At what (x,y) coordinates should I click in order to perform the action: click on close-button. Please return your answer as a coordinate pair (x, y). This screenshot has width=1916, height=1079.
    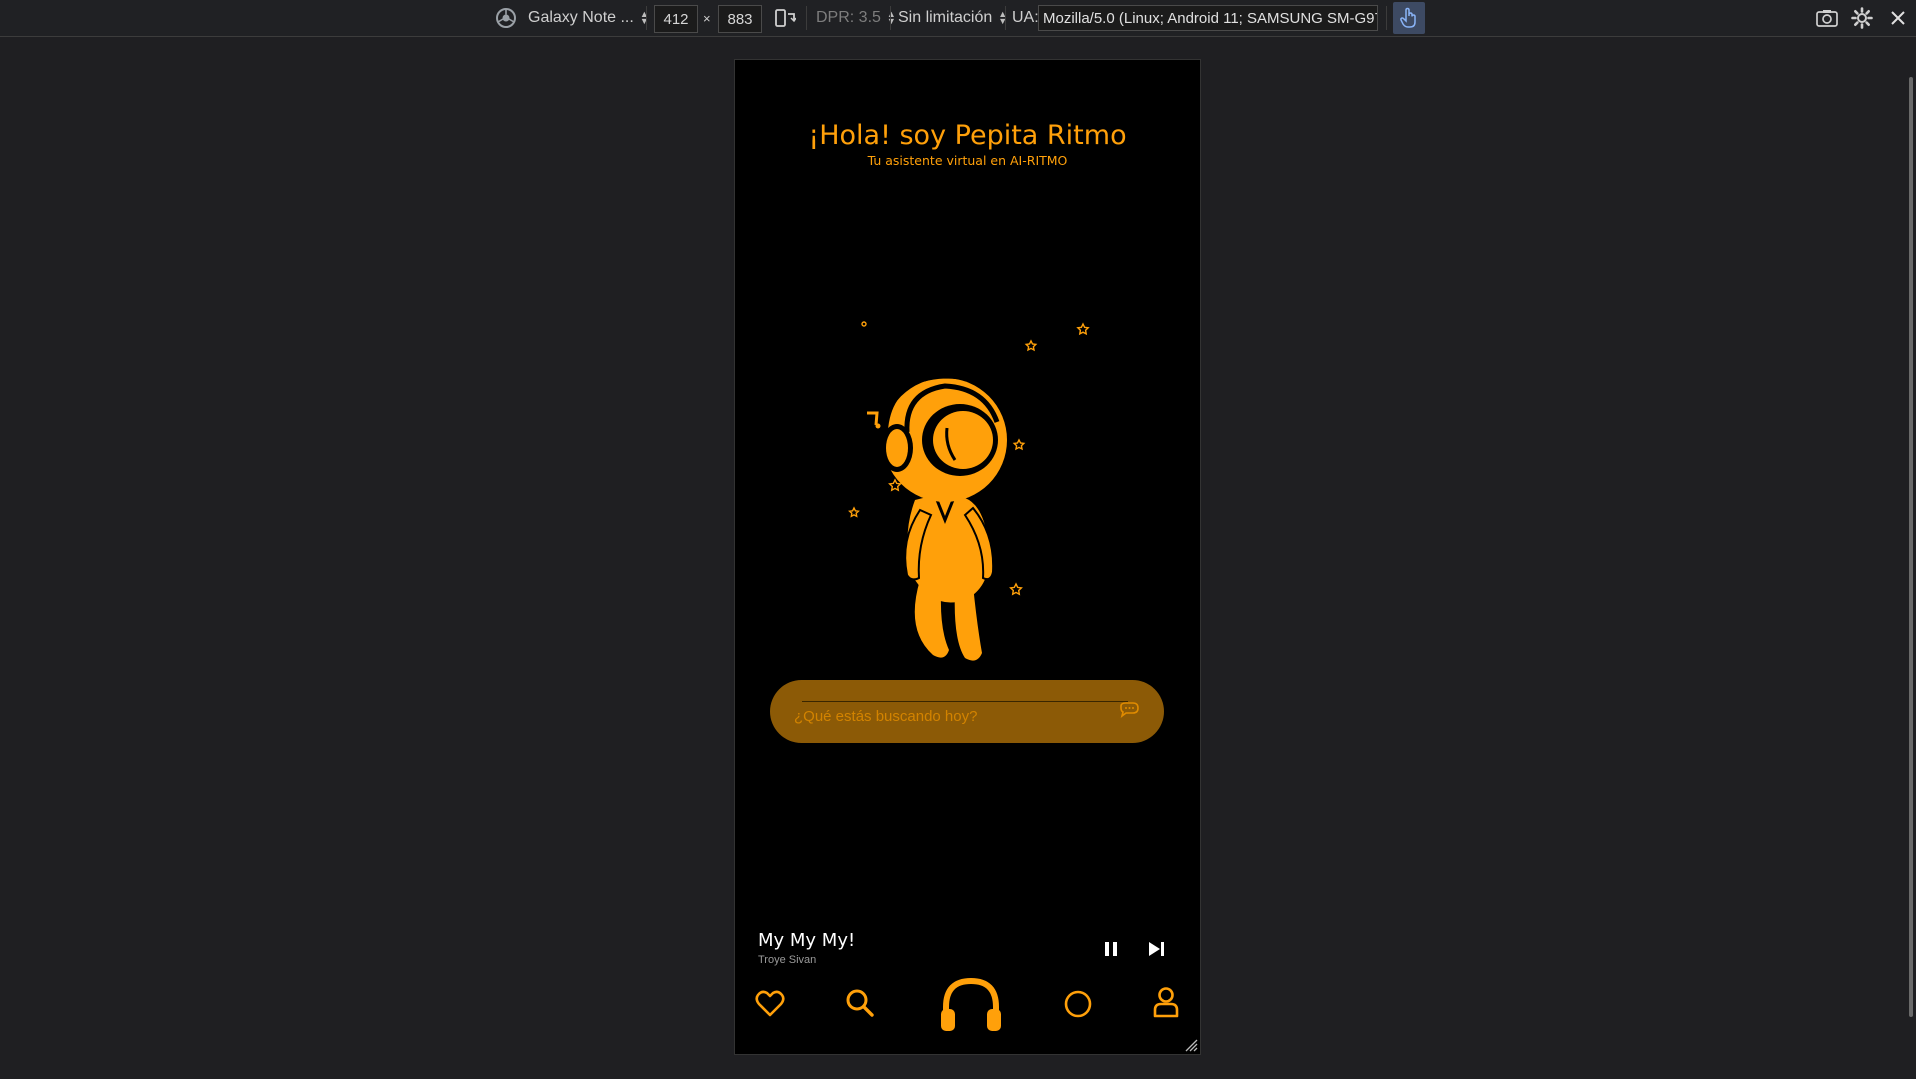
    Looking at the image, I should click on (1898, 18).